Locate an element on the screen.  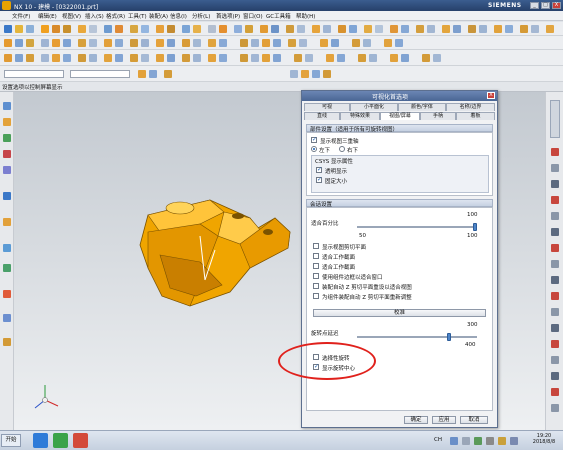
wave-linker-icon is located at coordinates (399, 43).